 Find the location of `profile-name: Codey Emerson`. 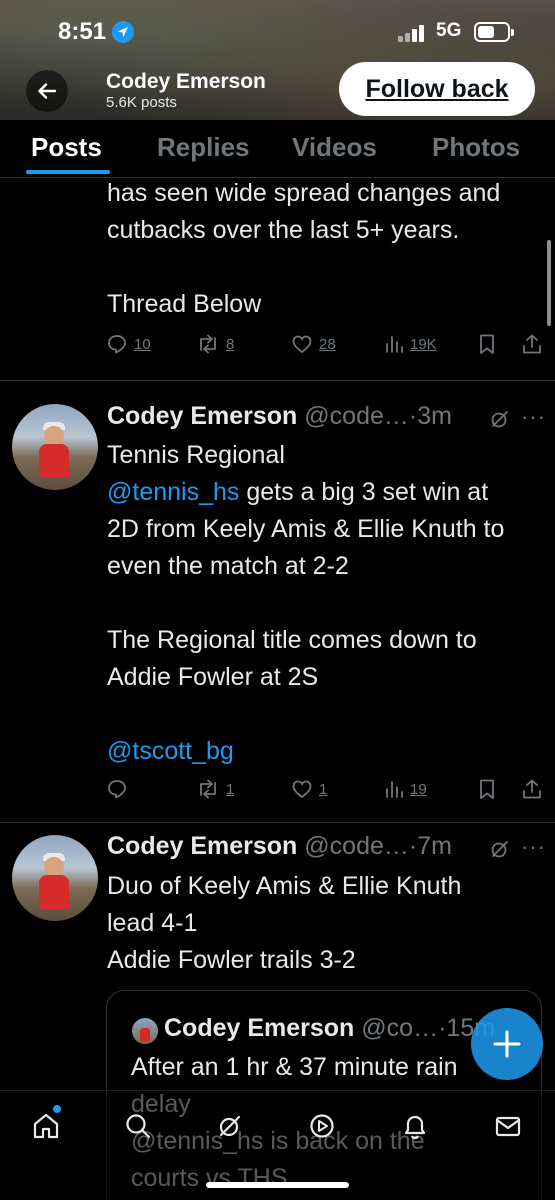

profile-name: Codey Emerson is located at coordinates (186, 81).